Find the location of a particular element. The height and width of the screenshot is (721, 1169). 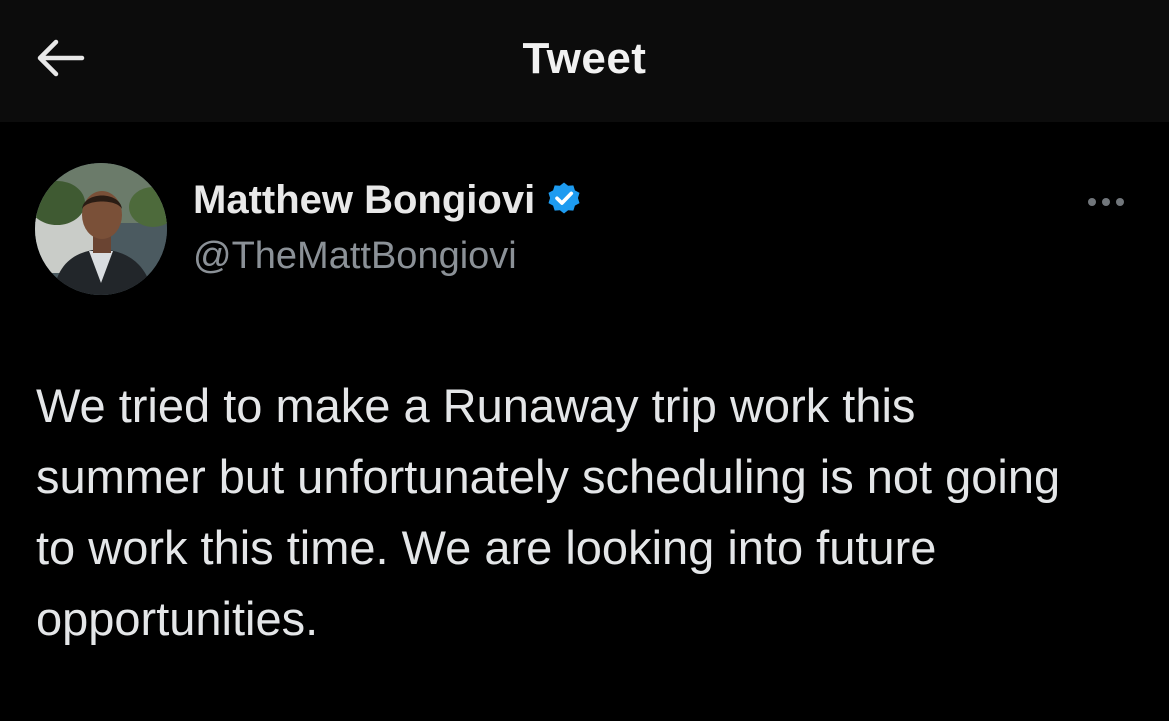

author-handle: @TheMattBongiovi is located at coordinates (355, 256).